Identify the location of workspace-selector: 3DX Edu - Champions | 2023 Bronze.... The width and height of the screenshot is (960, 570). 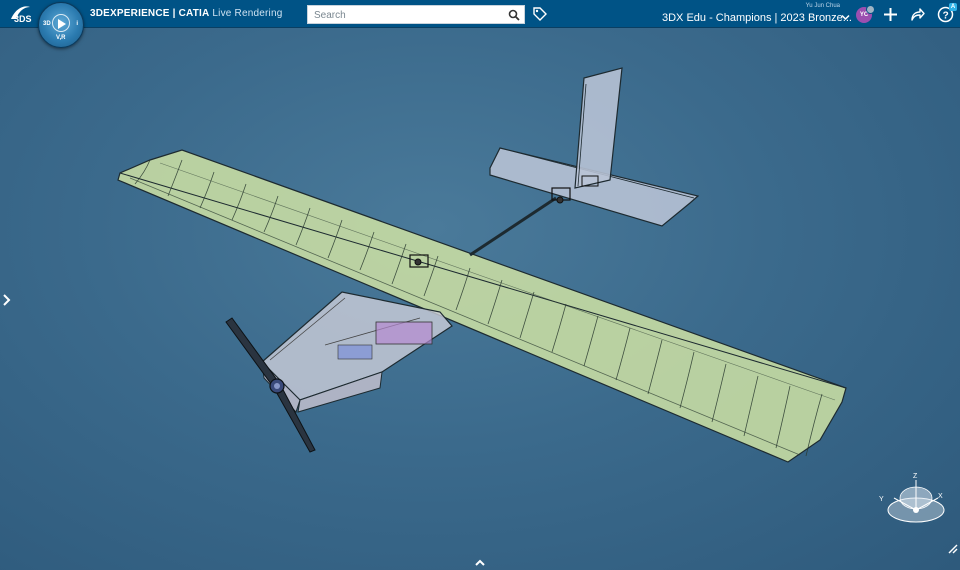
(757, 18).